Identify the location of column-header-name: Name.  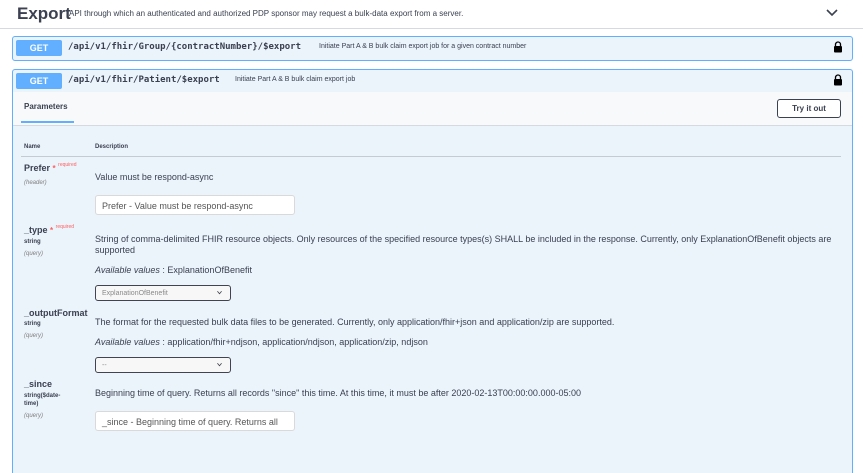
(32, 147).